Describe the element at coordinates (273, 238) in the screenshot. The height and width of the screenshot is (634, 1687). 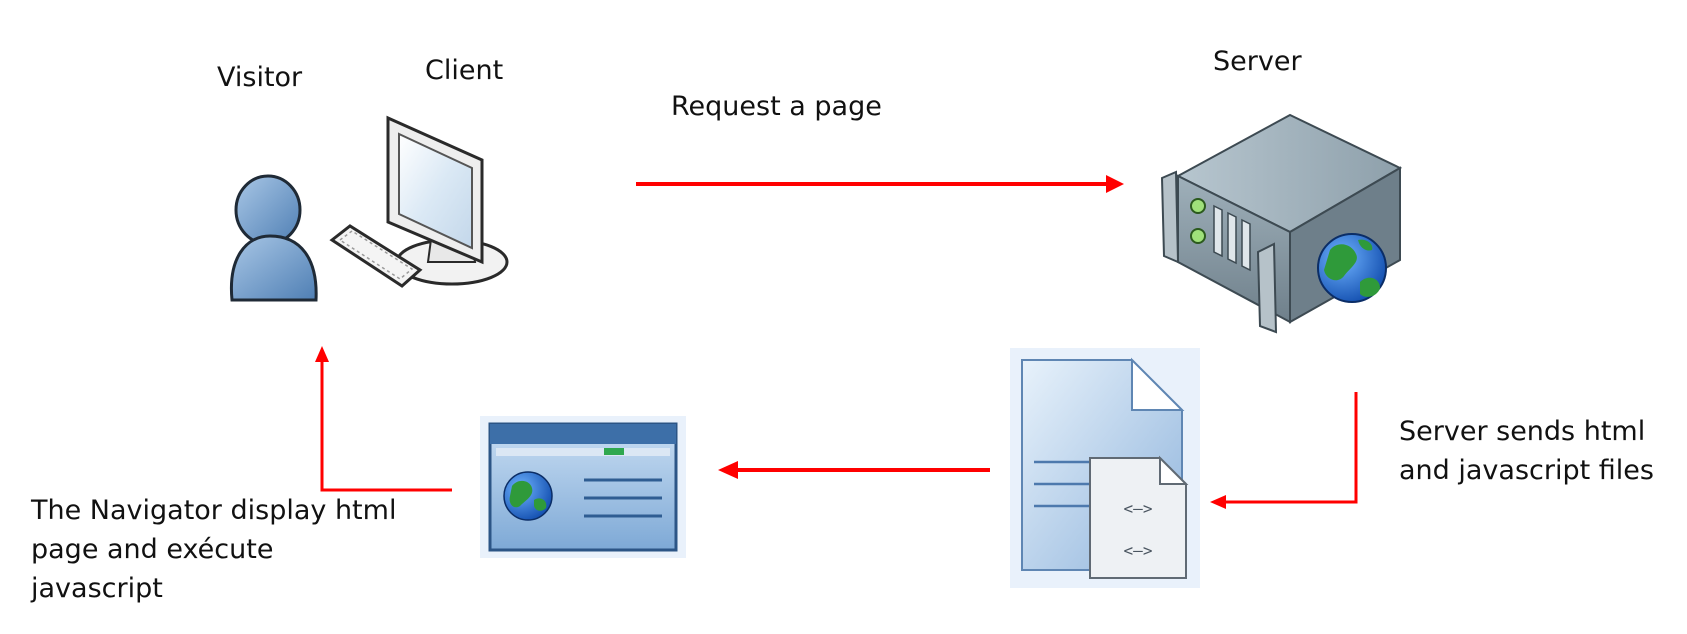
I see `user-icon` at that location.